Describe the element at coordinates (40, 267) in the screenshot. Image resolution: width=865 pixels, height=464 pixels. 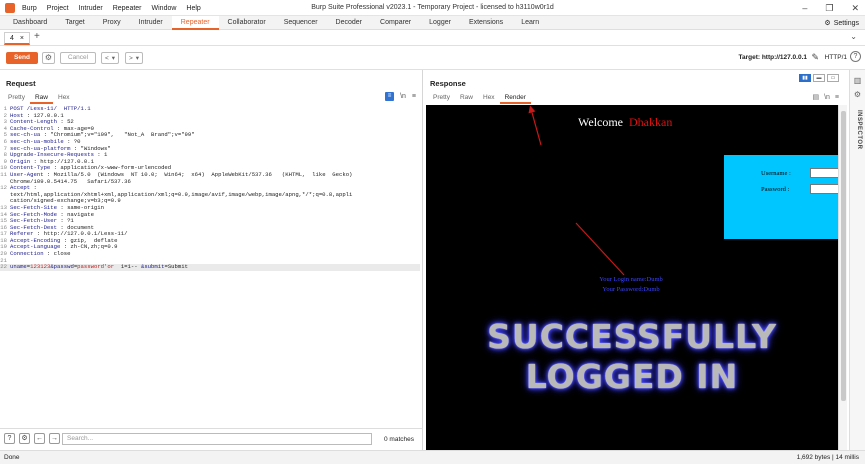
I see `param-value: 123123` at that location.